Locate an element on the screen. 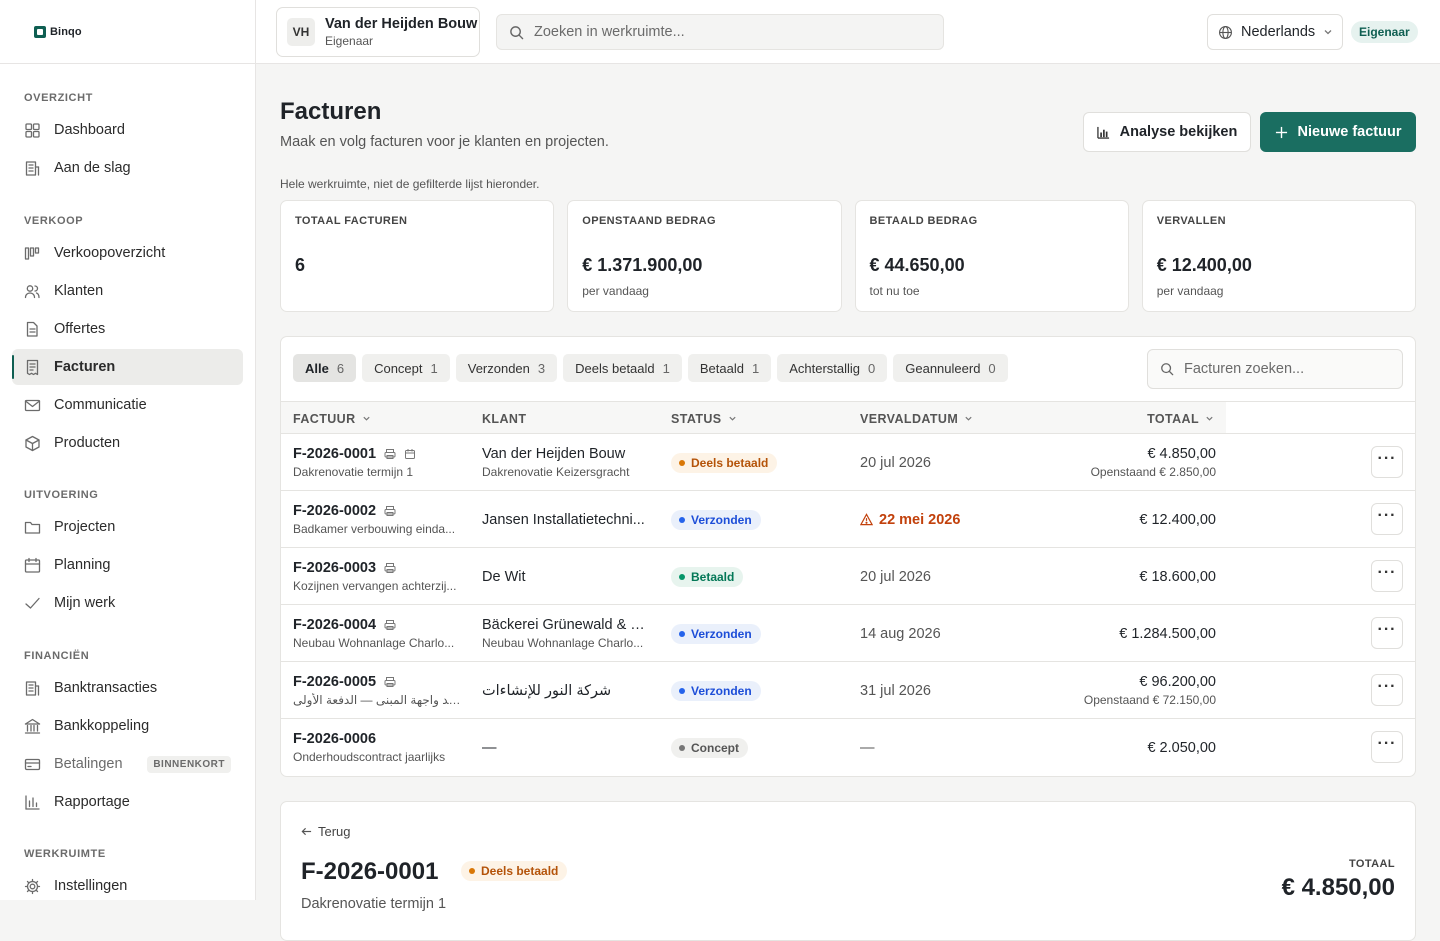  due-date: 20 jul 2026 is located at coordinates (895, 577).